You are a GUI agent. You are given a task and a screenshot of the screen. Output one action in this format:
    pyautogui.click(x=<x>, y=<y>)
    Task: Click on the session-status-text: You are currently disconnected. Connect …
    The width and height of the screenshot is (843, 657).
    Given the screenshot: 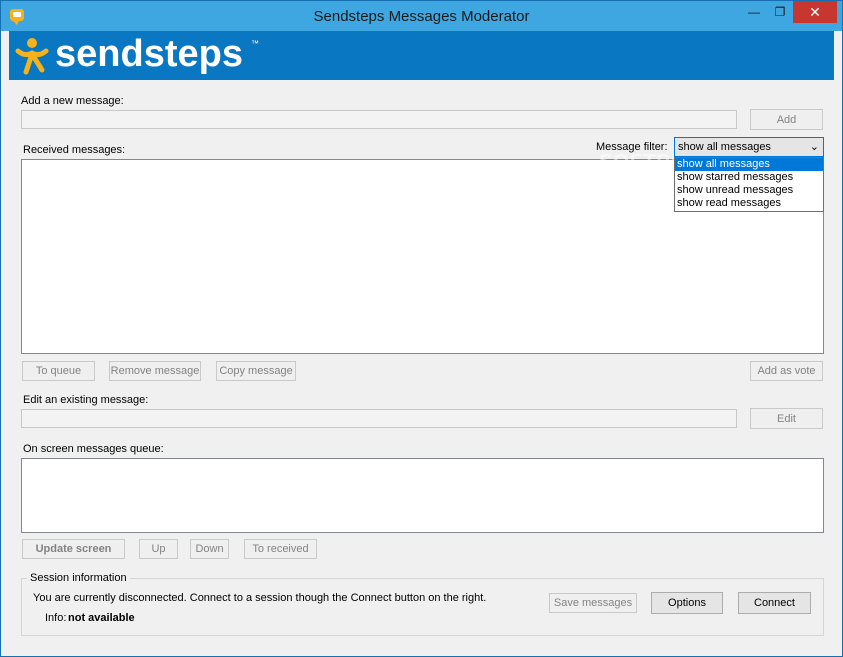 What is the action you would take?
    pyautogui.click(x=260, y=598)
    